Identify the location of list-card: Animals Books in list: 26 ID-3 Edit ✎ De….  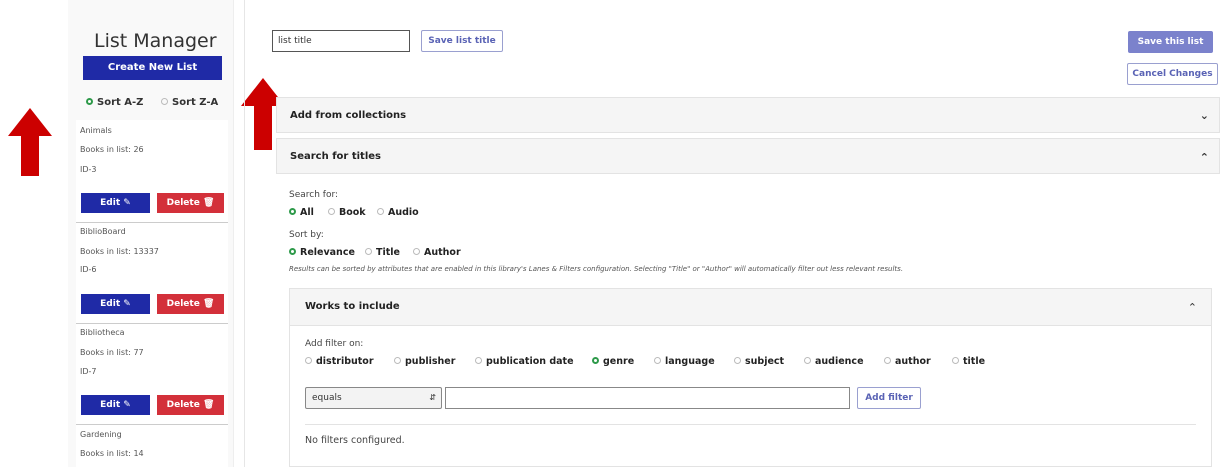
(152, 171).